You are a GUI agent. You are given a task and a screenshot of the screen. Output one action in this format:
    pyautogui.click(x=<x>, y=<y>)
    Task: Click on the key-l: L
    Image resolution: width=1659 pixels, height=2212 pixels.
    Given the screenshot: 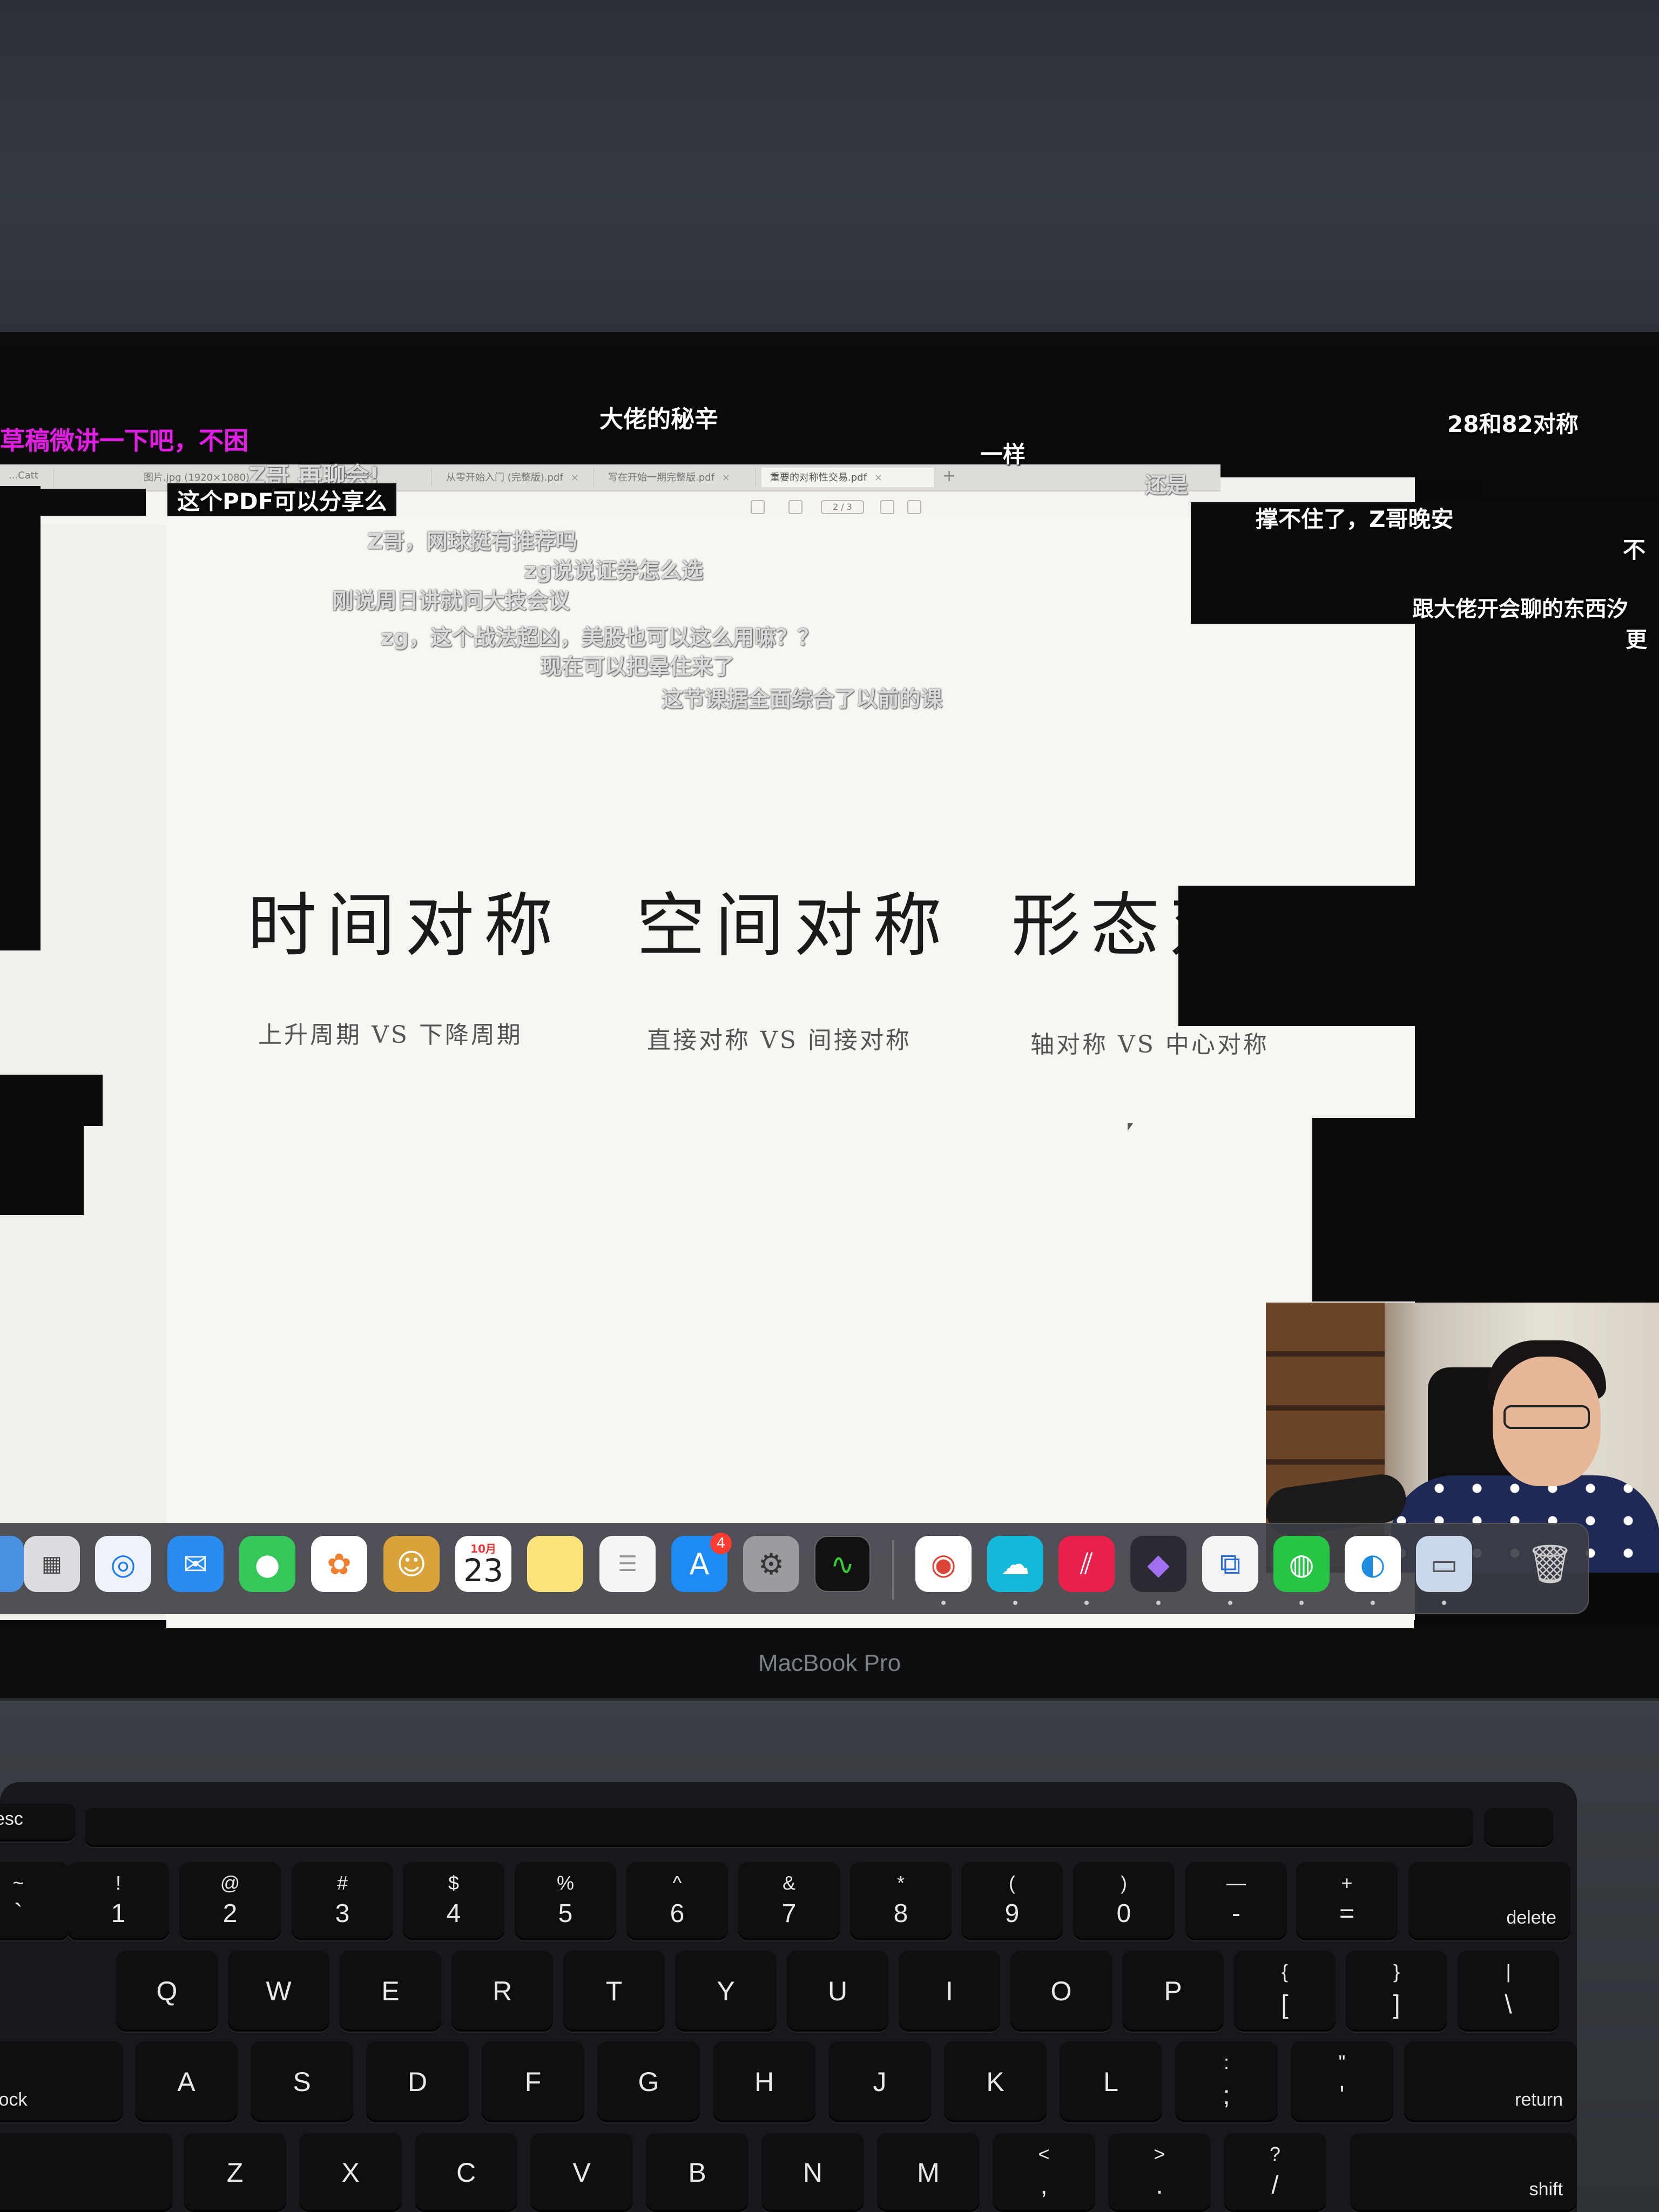 What is the action you would take?
    pyautogui.click(x=1111, y=2081)
    